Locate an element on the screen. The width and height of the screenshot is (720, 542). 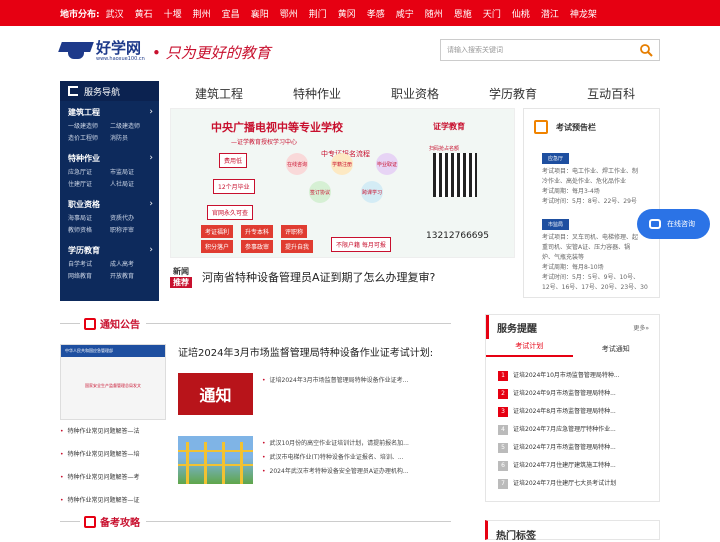
nav-icon is located at coordinates (73, 91).